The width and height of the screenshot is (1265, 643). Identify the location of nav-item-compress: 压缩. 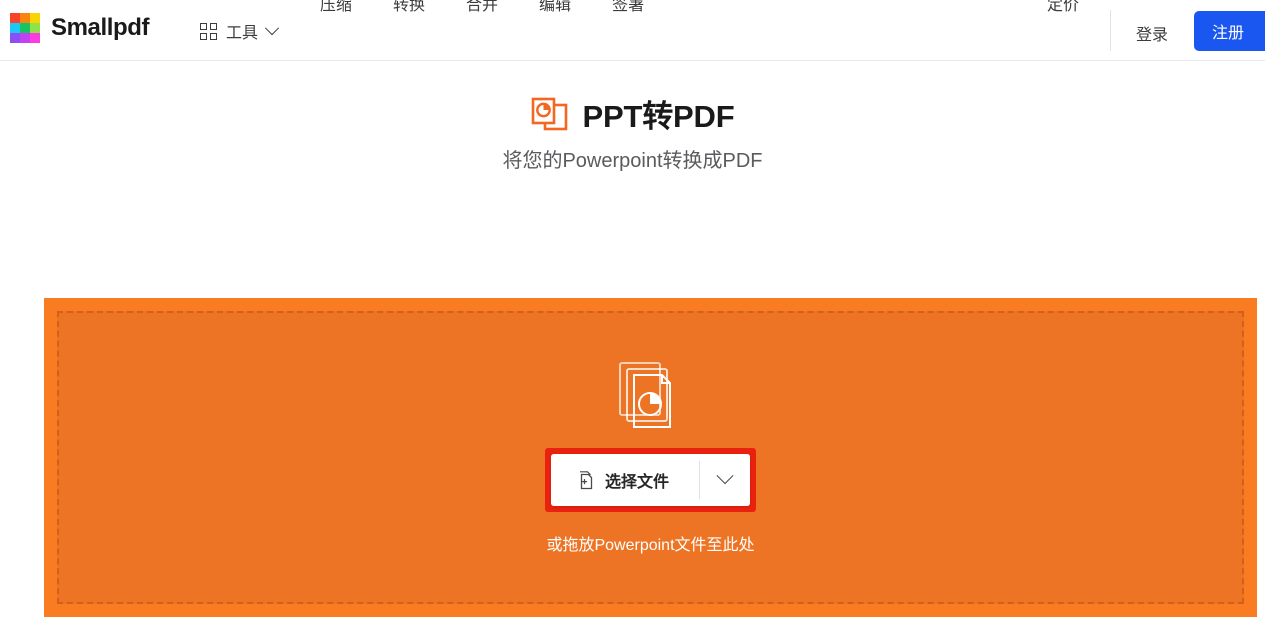
(336, 7).